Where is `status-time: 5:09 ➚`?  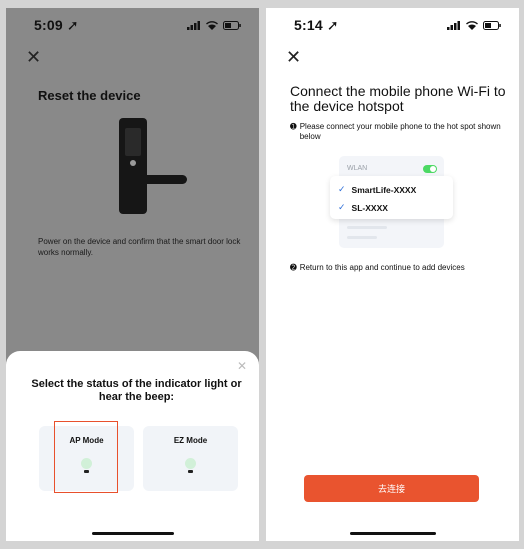 status-time: 5:09 ➚ is located at coordinates (56, 25).